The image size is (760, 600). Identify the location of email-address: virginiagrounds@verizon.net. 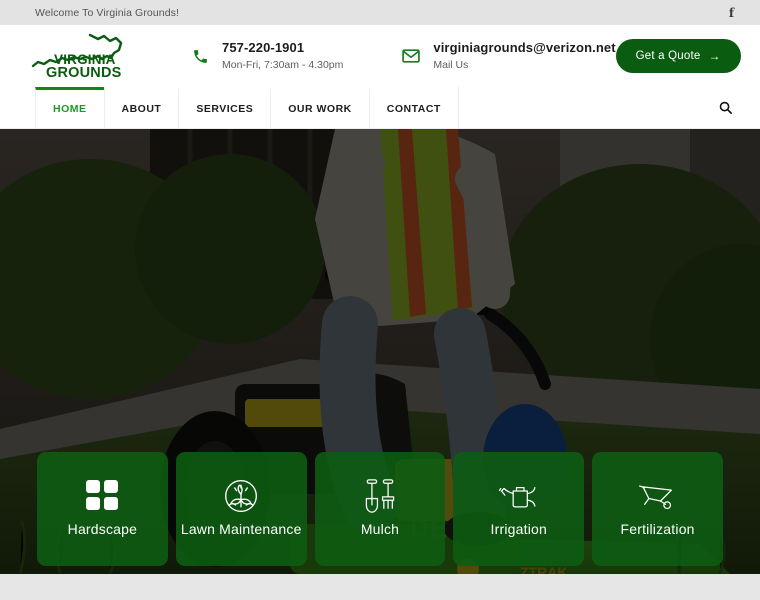
(524, 47).